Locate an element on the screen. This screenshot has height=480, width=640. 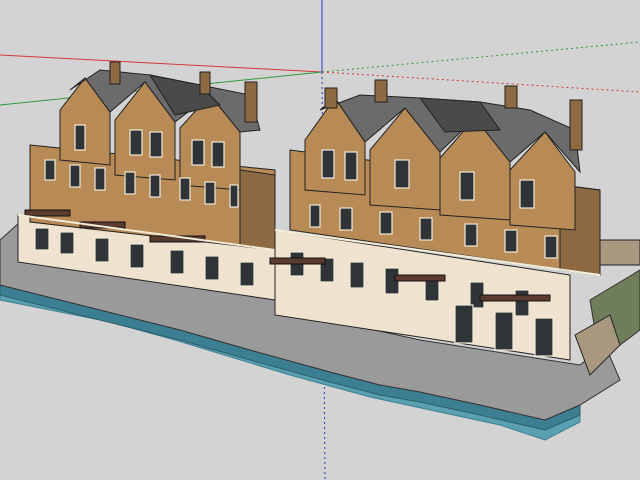
red-axis is located at coordinates (161, 63).